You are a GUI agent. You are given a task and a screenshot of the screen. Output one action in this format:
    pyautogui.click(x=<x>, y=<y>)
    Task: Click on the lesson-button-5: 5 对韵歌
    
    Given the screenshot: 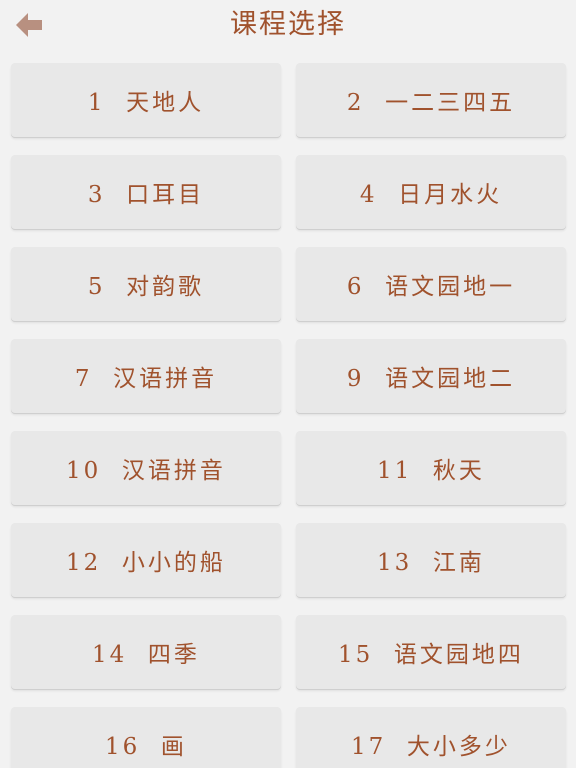 What is the action you would take?
    pyautogui.click(x=146, y=284)
    